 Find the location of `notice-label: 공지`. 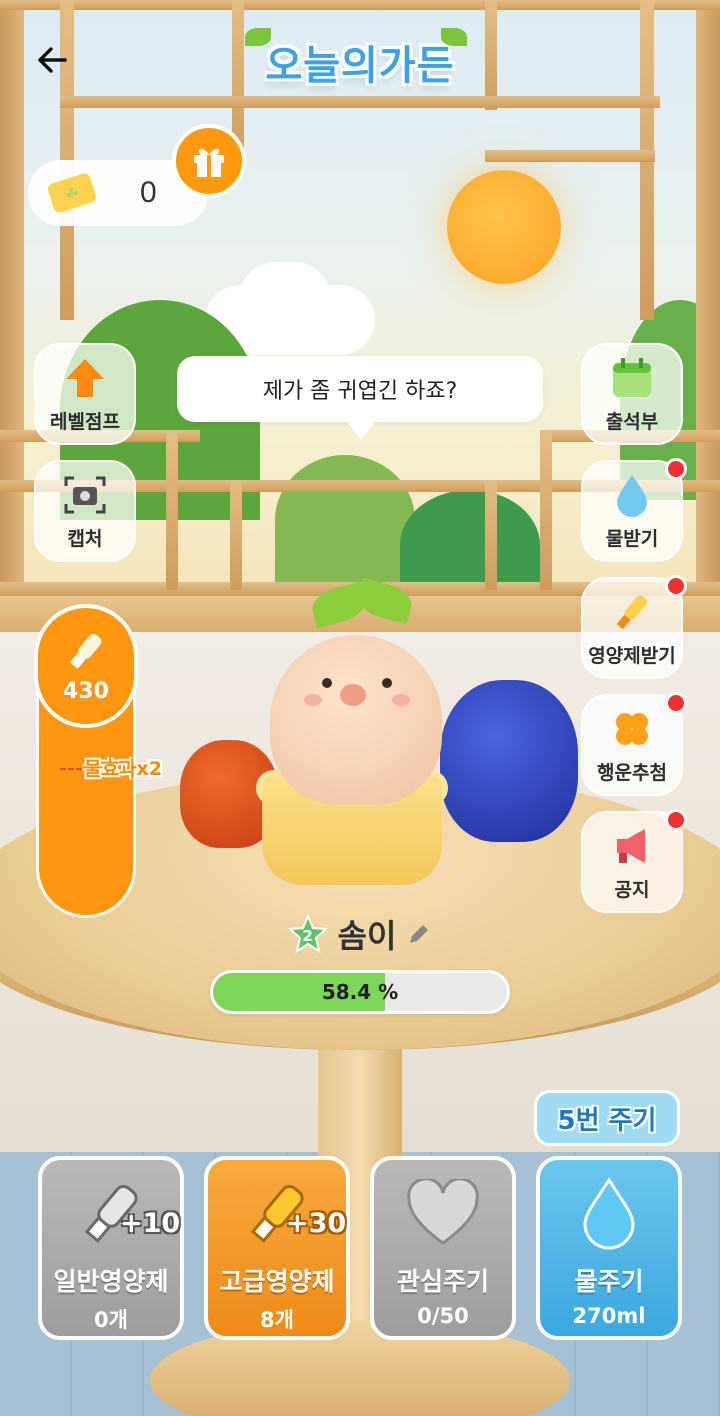

notice-label: 공지 is located at coordinates (632, 889).